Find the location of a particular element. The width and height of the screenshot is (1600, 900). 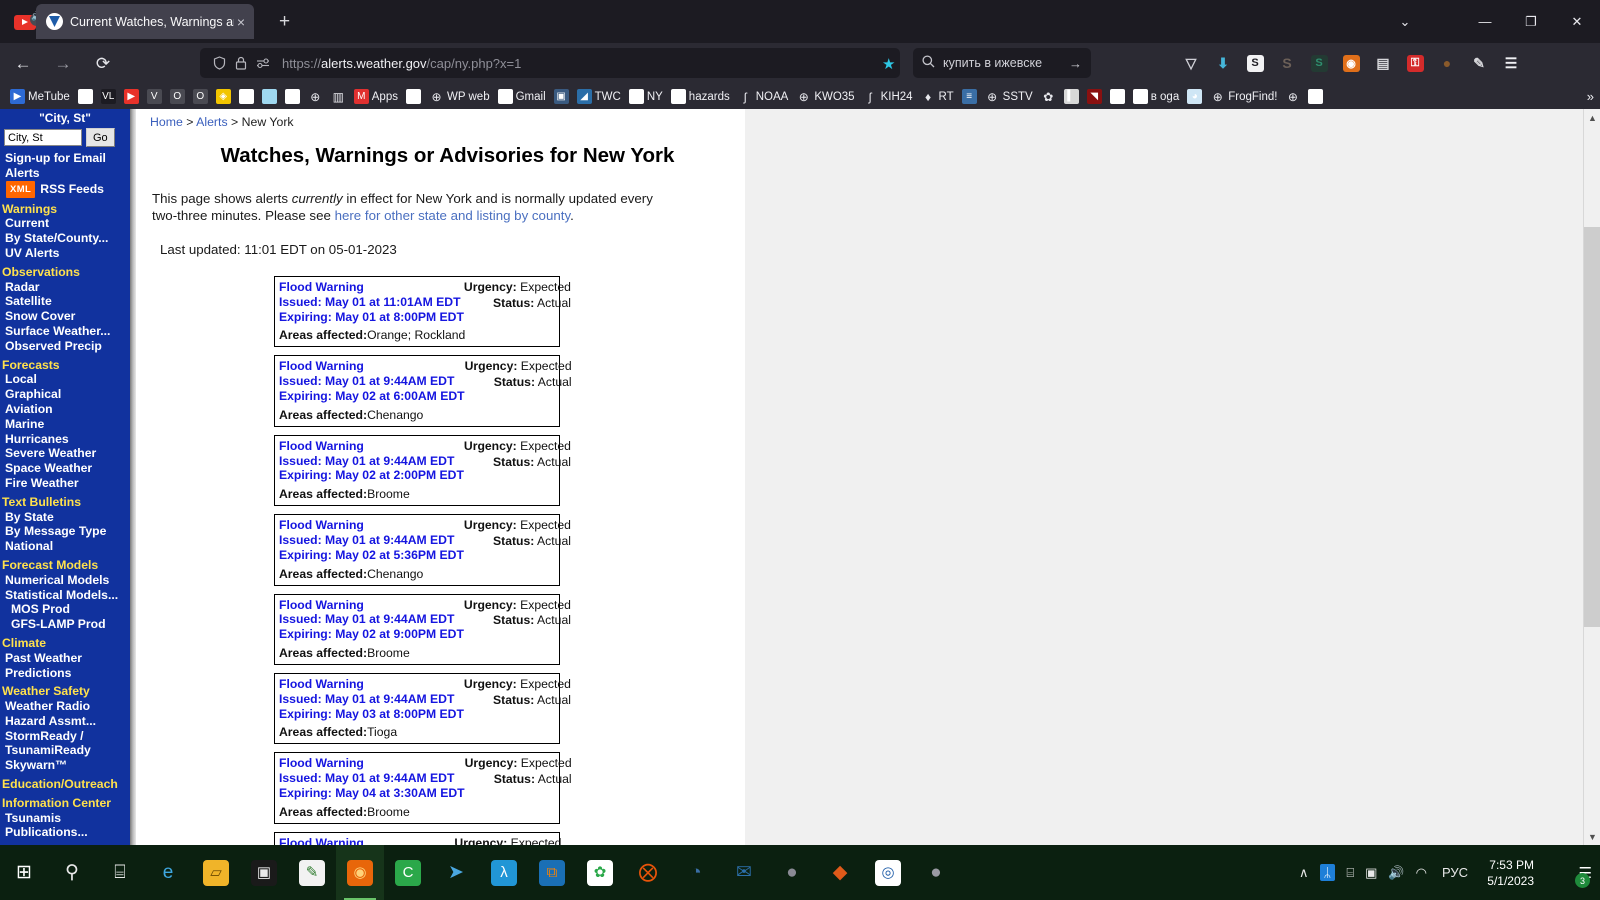

sidebar-group-text-bulletins: Text Bulletins is located at coordinates (65, 500).